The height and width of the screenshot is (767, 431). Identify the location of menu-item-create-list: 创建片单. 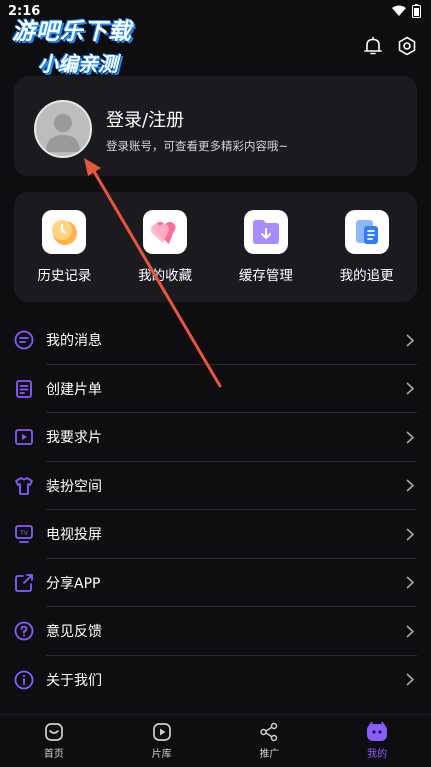
(215, 389).